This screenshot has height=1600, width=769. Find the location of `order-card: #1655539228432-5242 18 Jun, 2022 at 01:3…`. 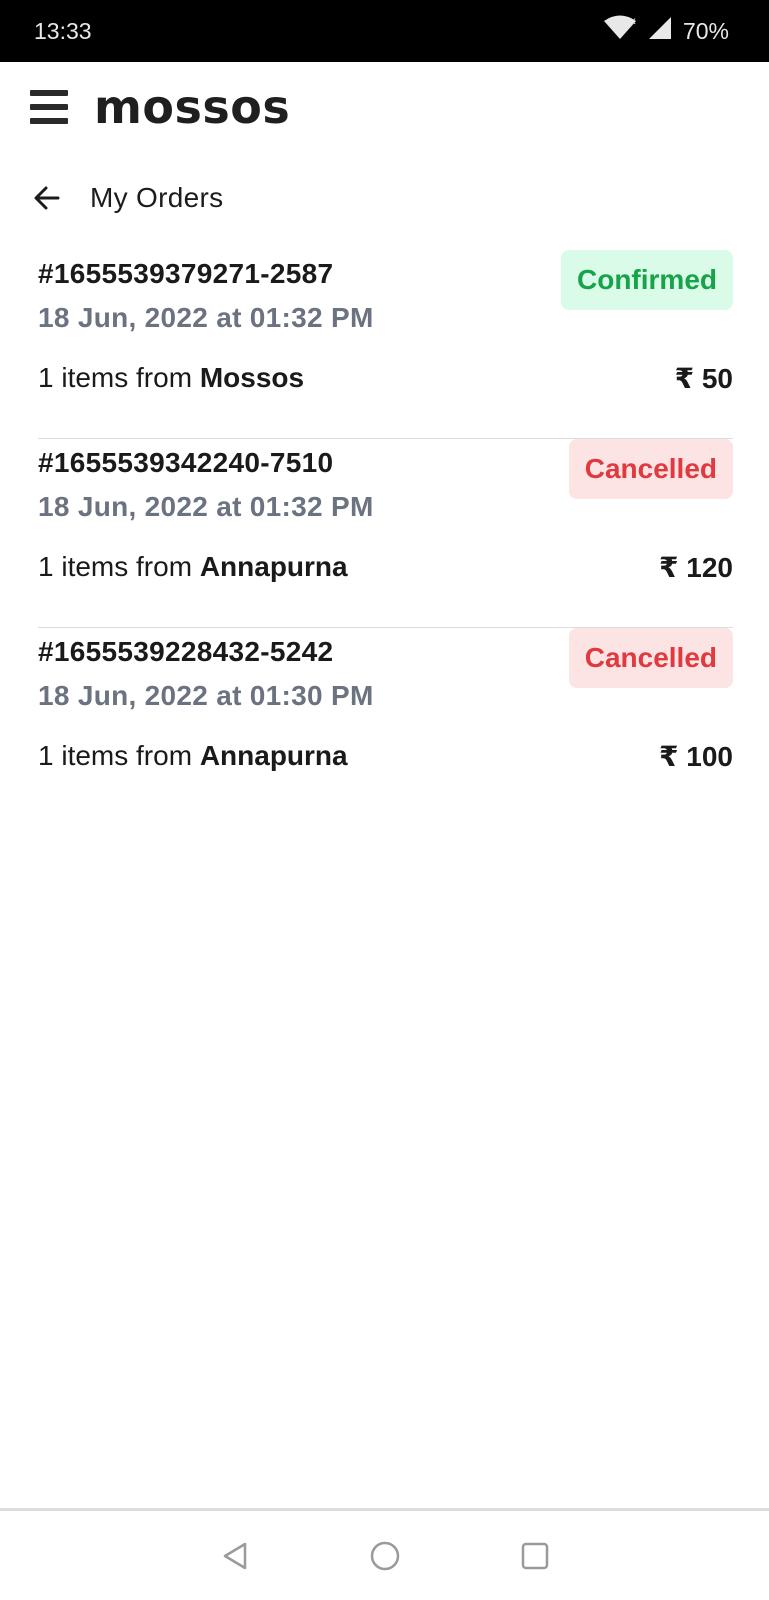

order-card: #1655539228432-5242 18 Jun, 2022 at 01:3… is located at coordinates (385, 722).